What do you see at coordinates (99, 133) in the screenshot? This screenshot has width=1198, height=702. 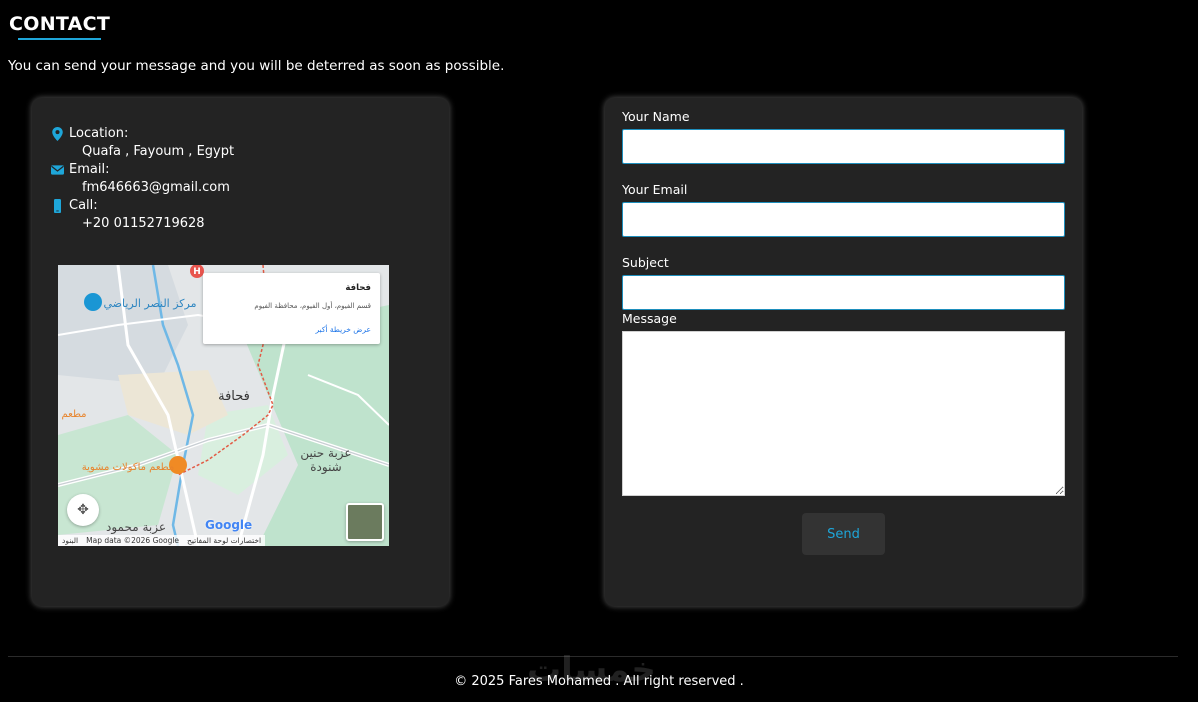 I see `location-label: Location:` at bounding box center [99, 133].